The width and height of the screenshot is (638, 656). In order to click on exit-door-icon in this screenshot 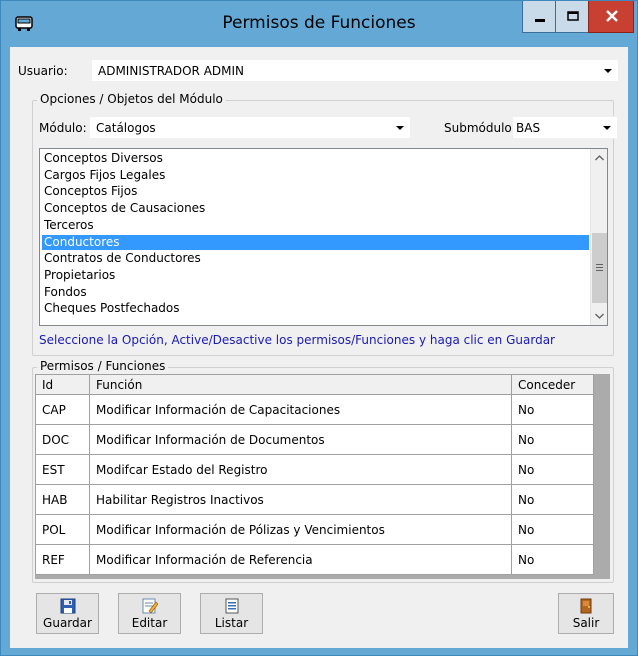, I will do `click(586, 606)`.